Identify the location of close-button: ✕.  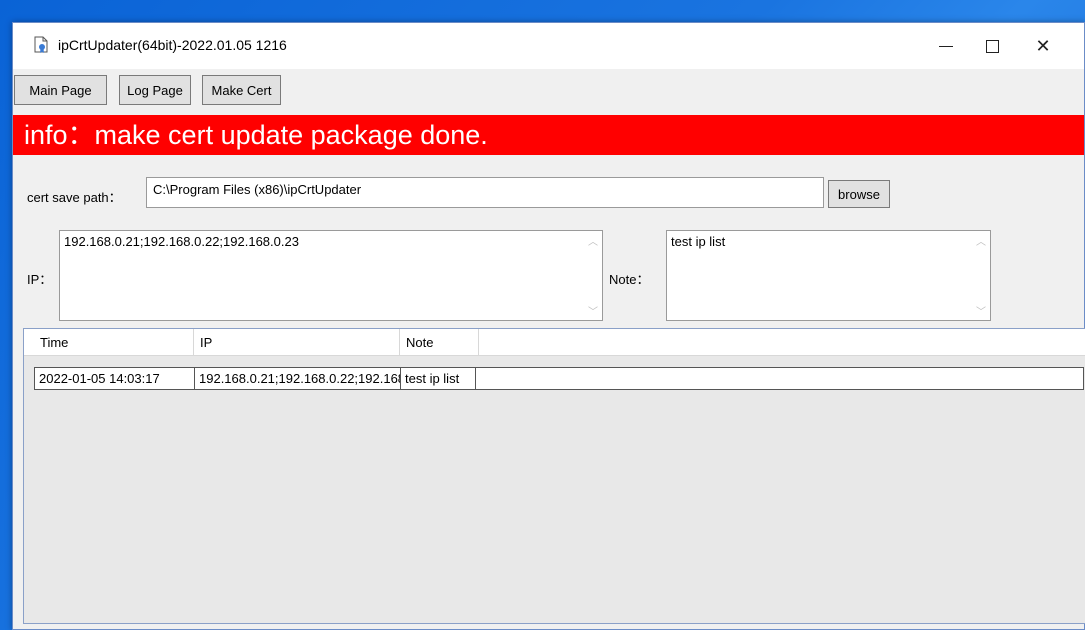
(1043, 46).